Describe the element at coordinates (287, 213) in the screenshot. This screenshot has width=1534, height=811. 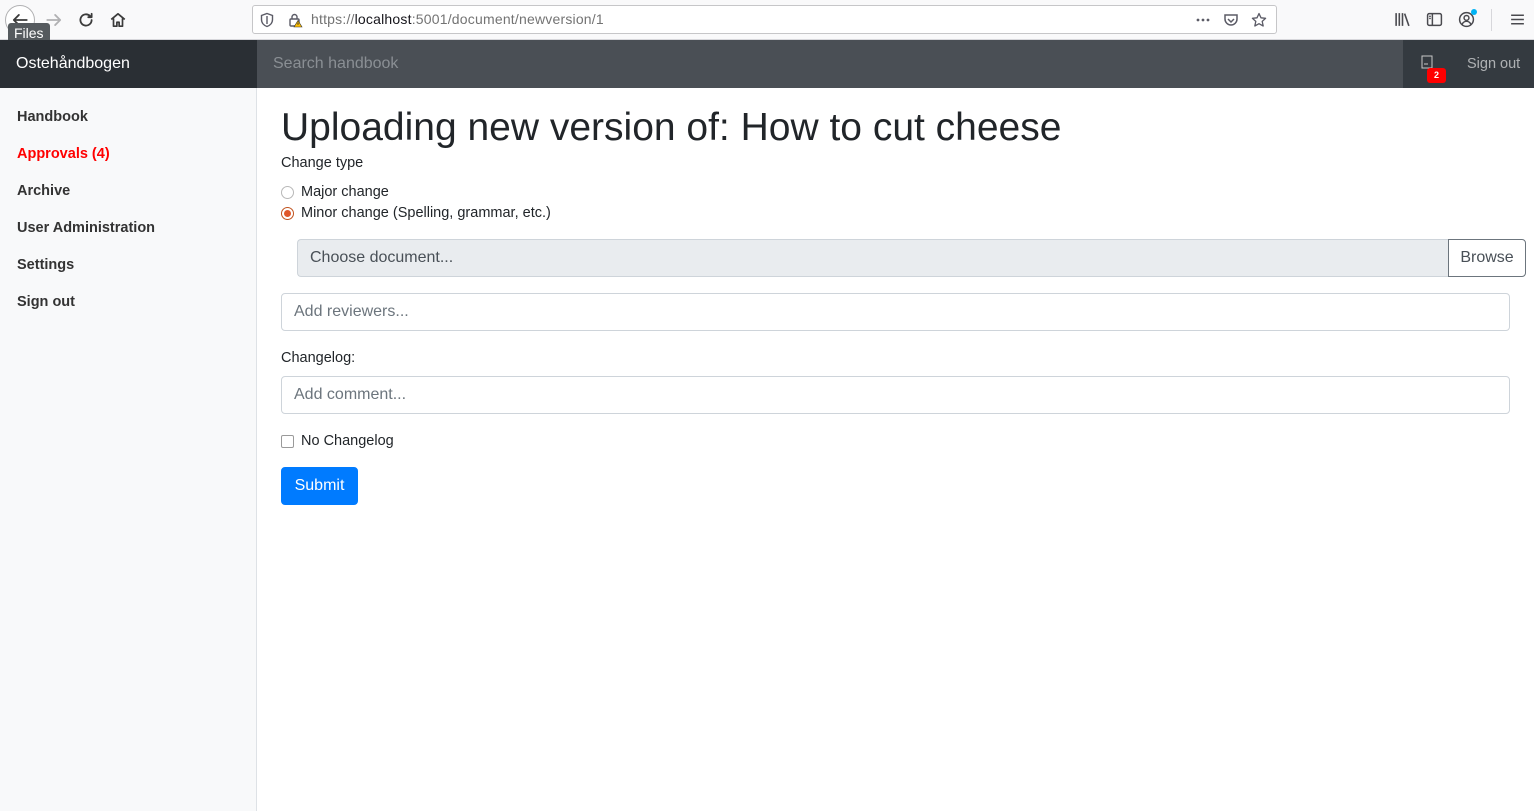
I see `minor-change-radio` at that location.